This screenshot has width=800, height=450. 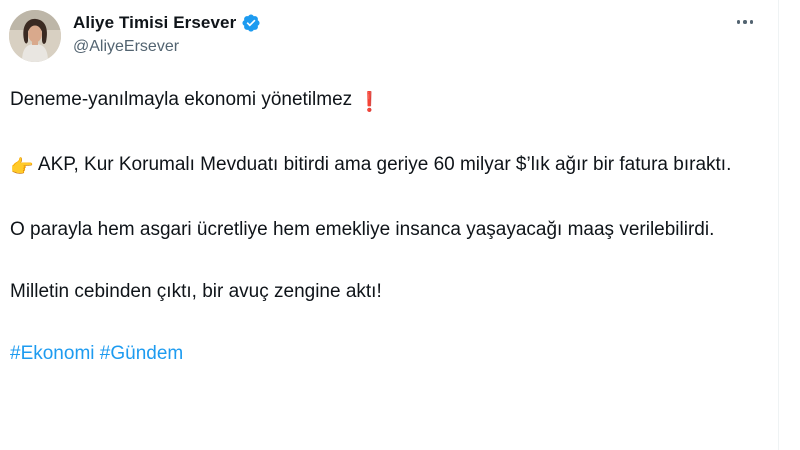 I want to click on tweet-paragraph-1: Deneme-yanılmayla ekonomi yönetilmez ❗, so click(x=387, y=101).